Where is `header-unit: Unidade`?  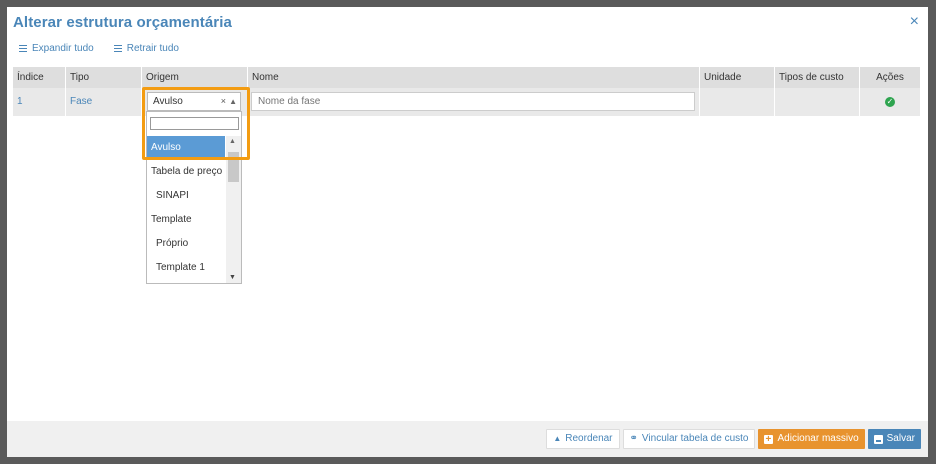
header-unit: Unidade is located at coordinates (737, 77).